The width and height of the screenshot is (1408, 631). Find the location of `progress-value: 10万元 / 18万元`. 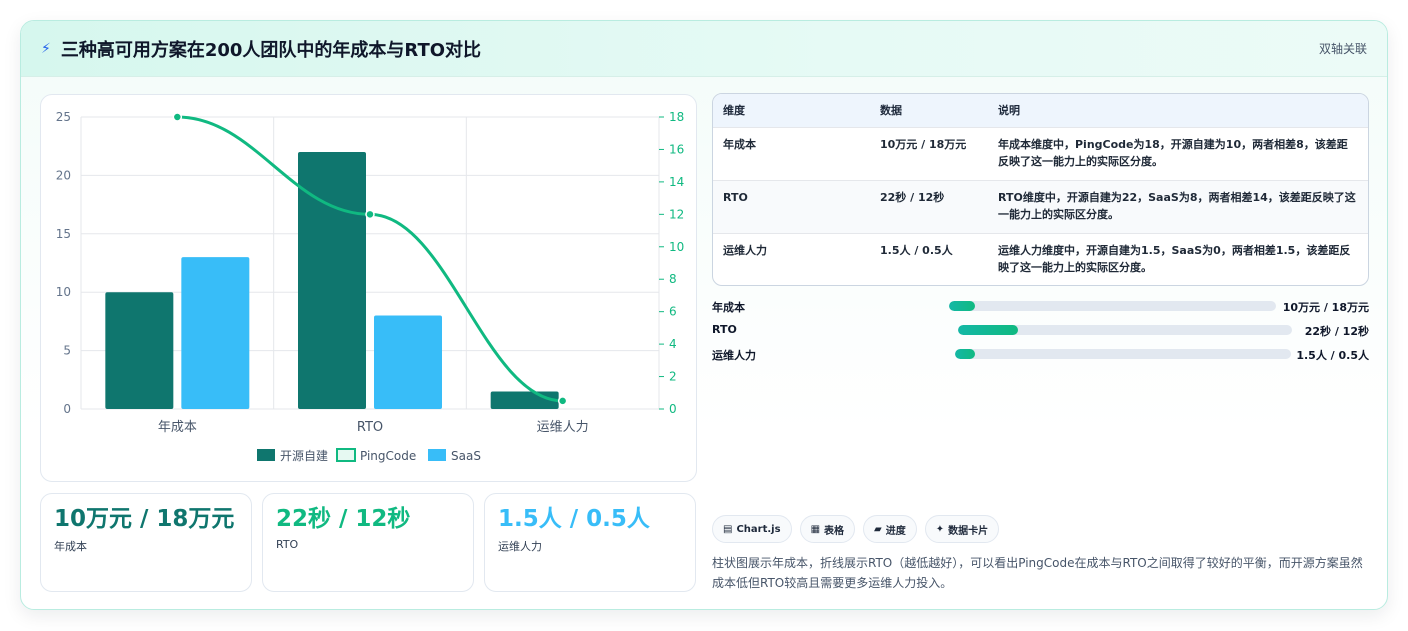

progress-value: 10万元 / 18万元 is located at coordinates (1325, 307).